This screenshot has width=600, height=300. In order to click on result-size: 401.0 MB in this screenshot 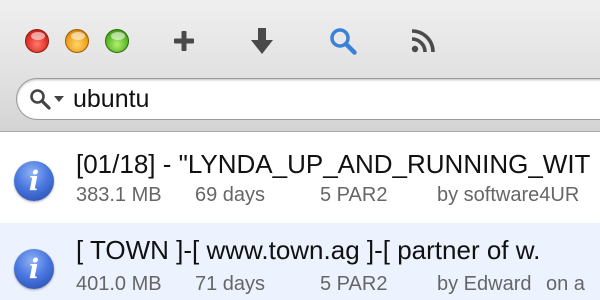, I will do `click(119, 284)`.